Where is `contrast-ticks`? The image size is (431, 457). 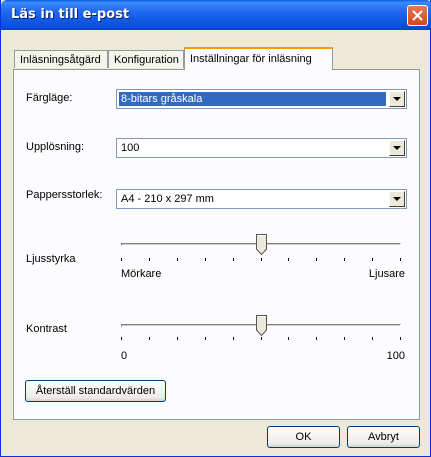 contrast-ticks is located at coordinates (261, 338).